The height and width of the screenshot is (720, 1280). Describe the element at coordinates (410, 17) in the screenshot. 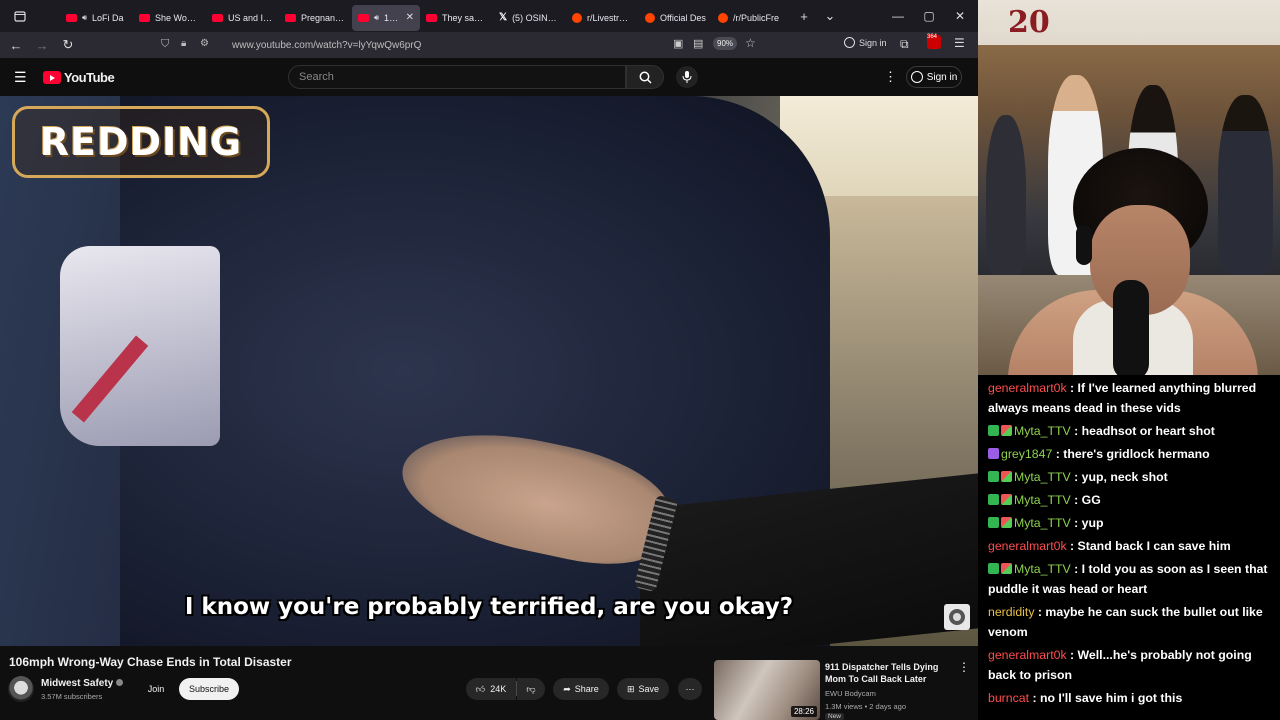

I see `close-tab-icon: ✕` at that location.